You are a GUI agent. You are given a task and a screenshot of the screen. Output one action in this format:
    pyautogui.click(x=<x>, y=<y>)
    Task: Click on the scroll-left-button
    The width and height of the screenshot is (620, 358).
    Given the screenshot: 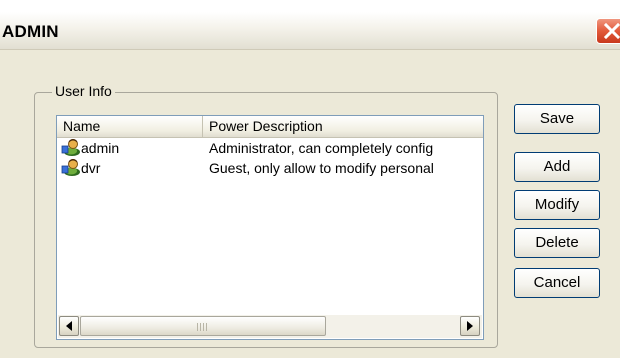 What is the action you would take?
    pyautogui.click(x=69, y=326)
    